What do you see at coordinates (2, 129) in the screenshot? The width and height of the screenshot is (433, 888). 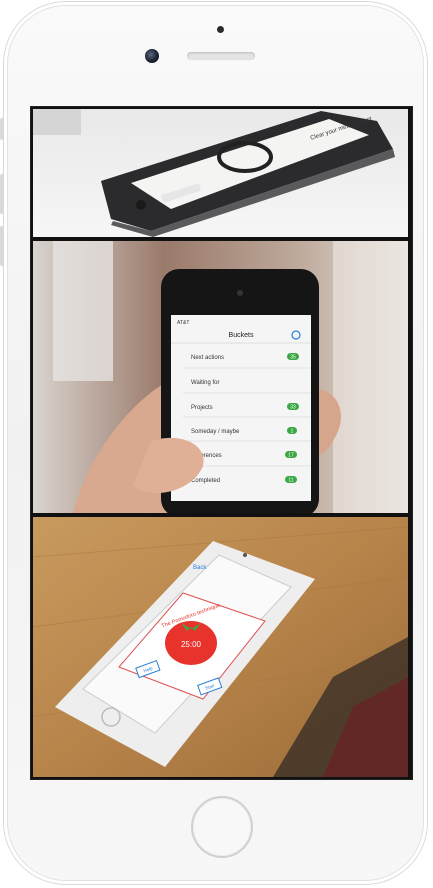 I see `mute-switch` at bounding box center [2, 129].